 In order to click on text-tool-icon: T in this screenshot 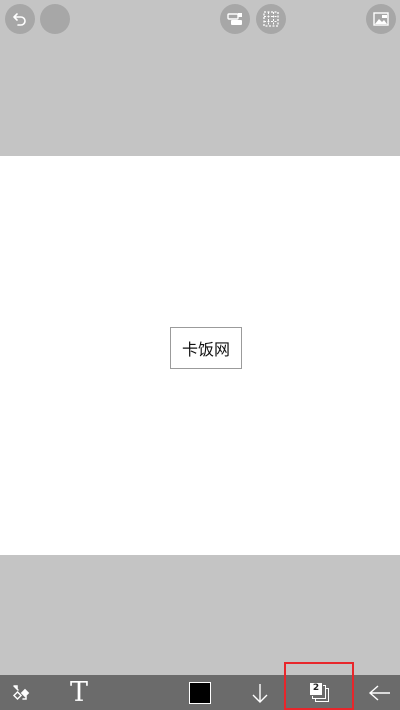, I will do `click(78, 692)`.